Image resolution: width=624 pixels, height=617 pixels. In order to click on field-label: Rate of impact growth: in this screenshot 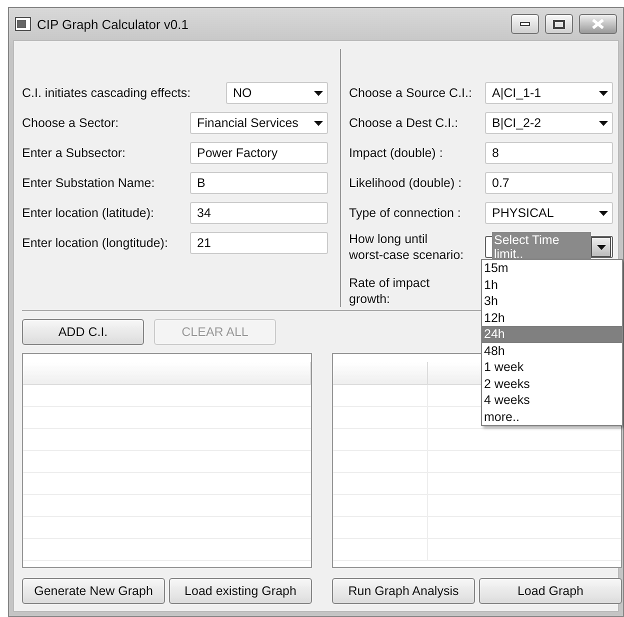, I will do `click(390, 291)`.